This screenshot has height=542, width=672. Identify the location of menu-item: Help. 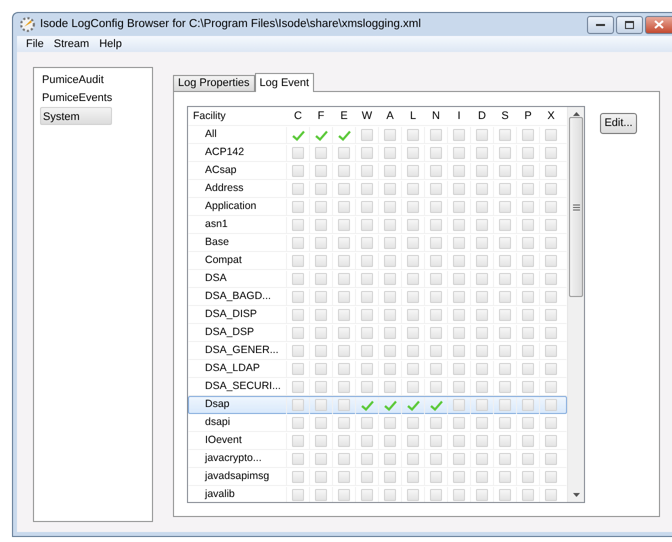
(112, 44).